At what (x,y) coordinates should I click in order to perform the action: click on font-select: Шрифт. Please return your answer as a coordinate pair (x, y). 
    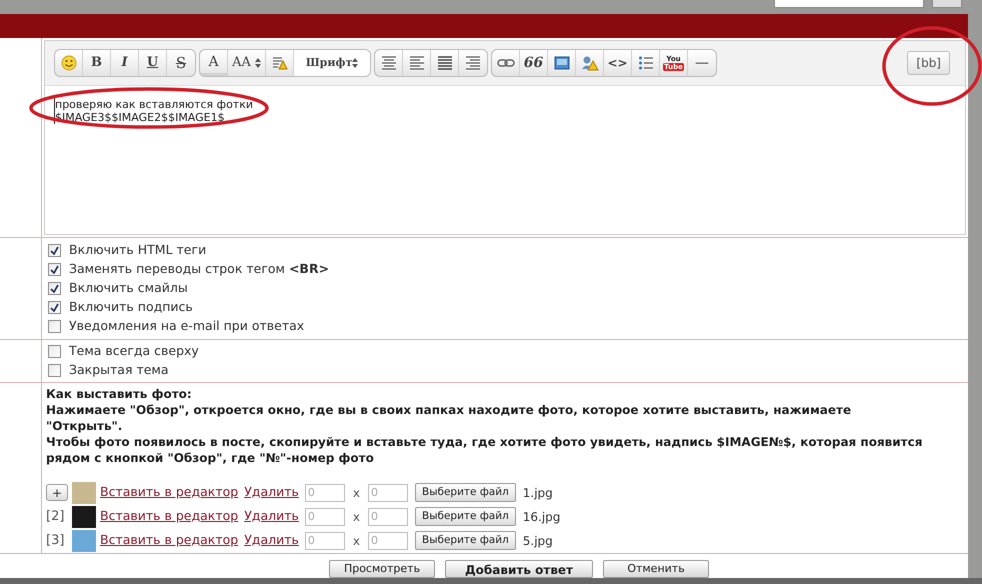
    Looking at the image, I should click on (332, 63).